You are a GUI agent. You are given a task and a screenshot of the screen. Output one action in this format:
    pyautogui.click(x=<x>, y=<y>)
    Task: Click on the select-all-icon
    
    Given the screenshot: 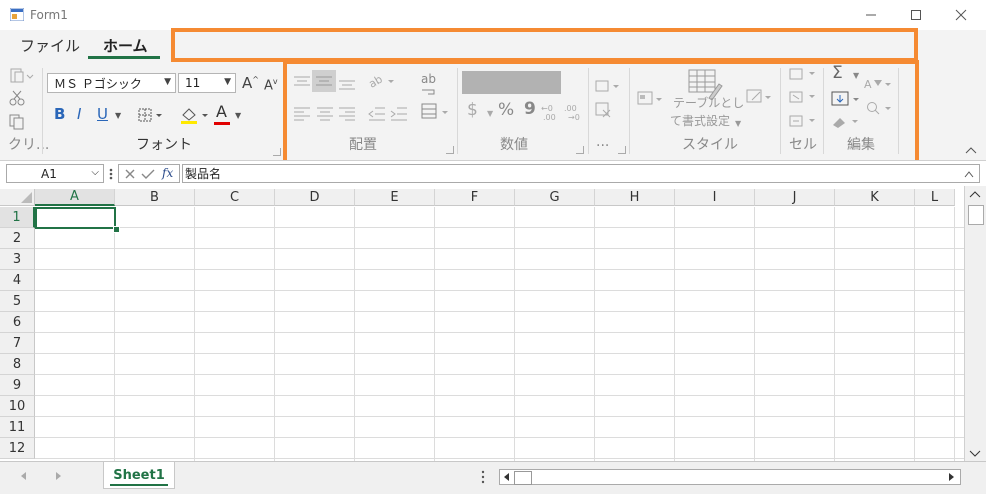 What is the action you would take?
    pyautogui.click(x=26, y=197)
    